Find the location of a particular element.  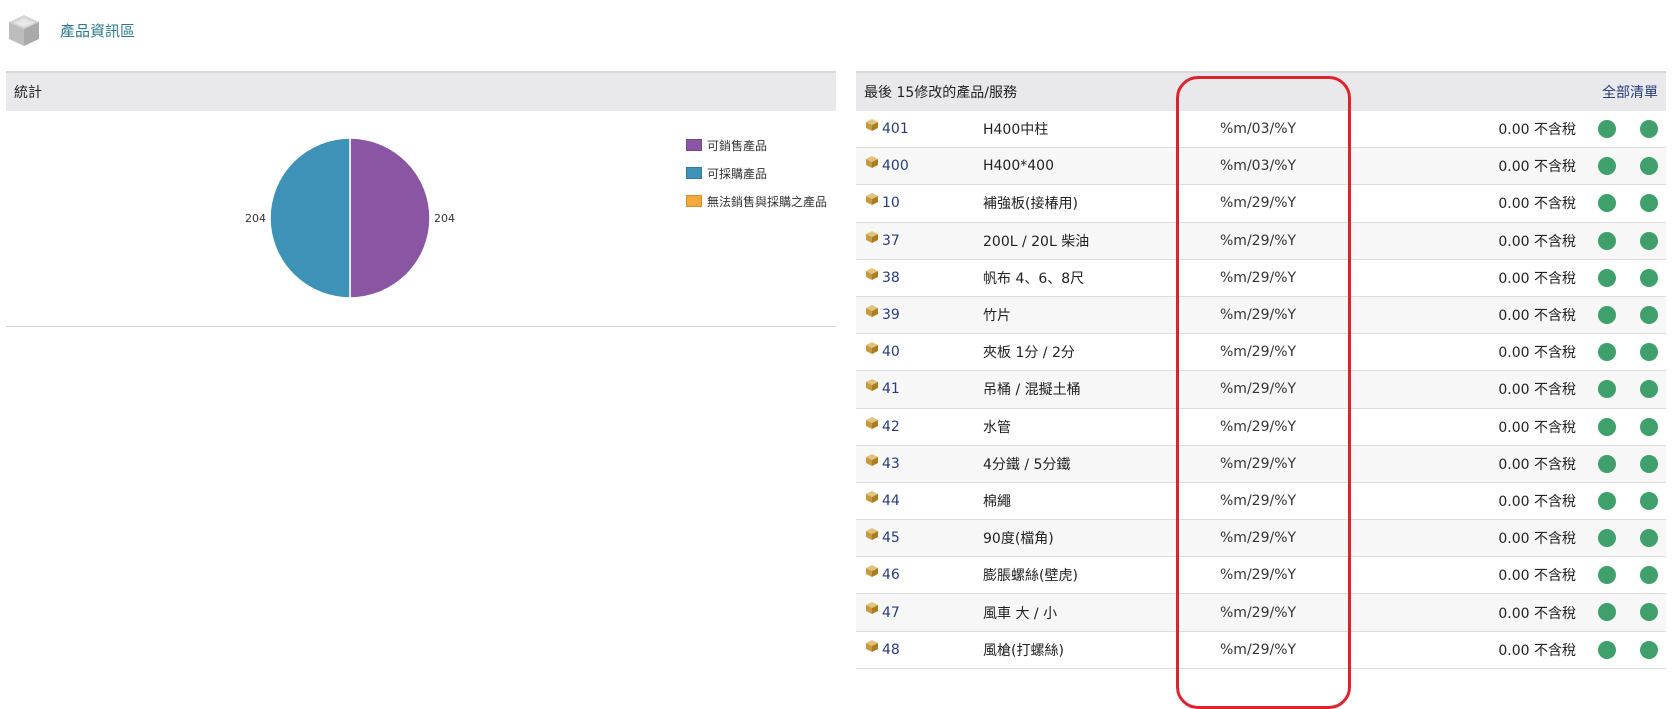

legend-item: 可銷售產品 is located at coordinates (756, 145).